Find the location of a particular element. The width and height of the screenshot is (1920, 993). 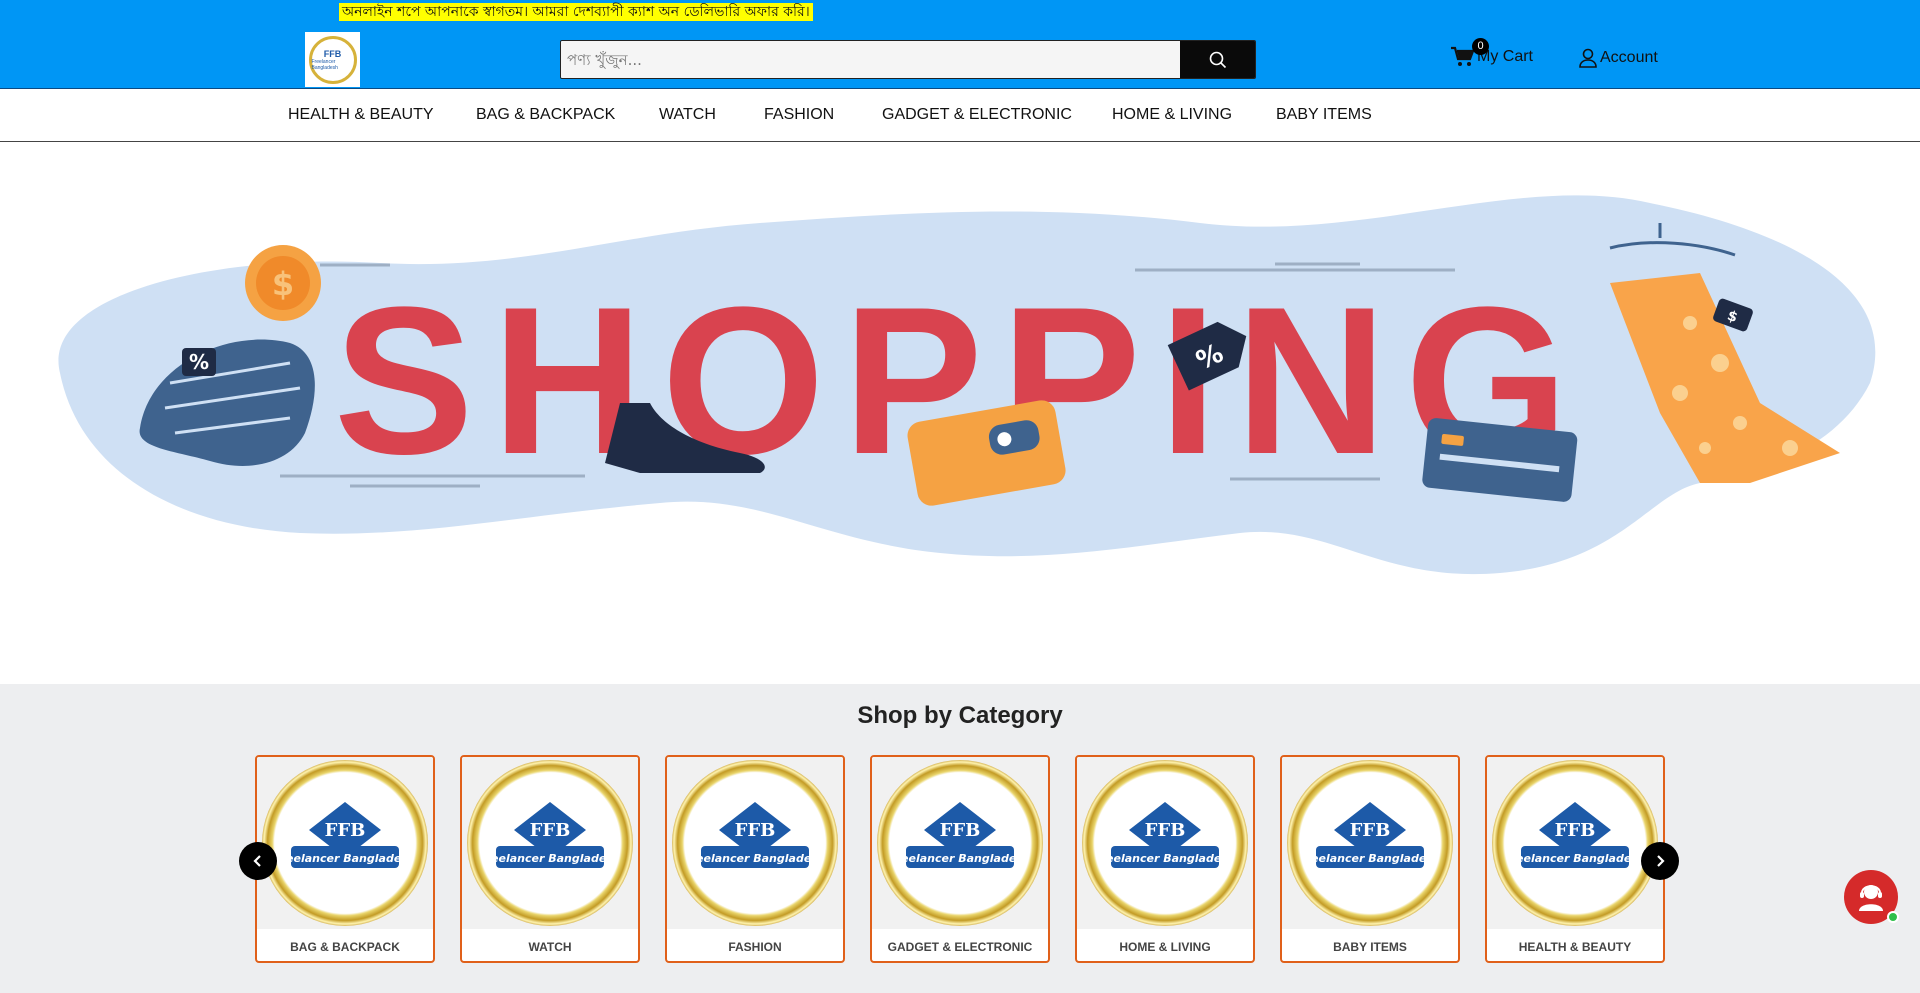

category-label: FASHION is located at coordinates (755, 947).